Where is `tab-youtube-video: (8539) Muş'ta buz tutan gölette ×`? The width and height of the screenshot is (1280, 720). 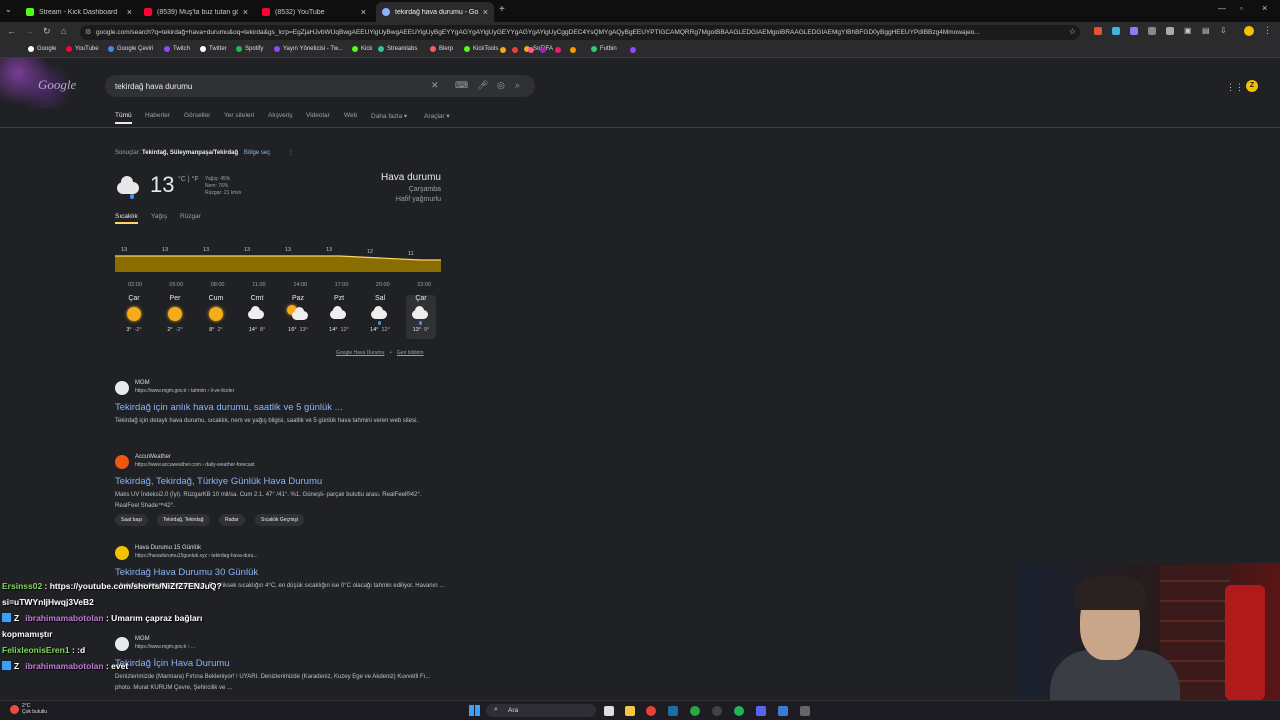
tab-youtube-video: (8539) Muş'ta buz tutan gölette × is located at coordinates (196, 12).